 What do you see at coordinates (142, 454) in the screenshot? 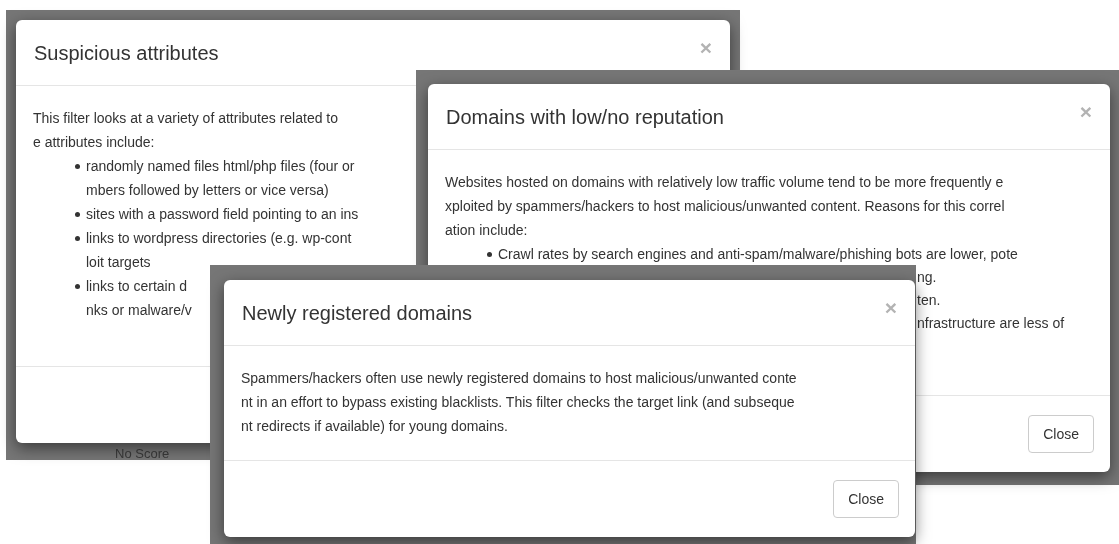
I see `backdrop-text: No Score` at bounding box center [142, 454].